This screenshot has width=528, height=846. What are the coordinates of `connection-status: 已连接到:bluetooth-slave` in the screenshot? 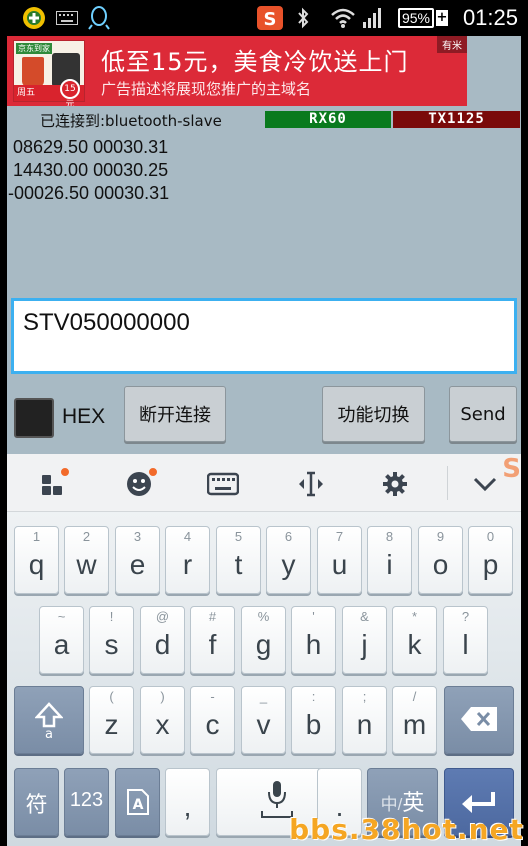 It's located at (131, 121).